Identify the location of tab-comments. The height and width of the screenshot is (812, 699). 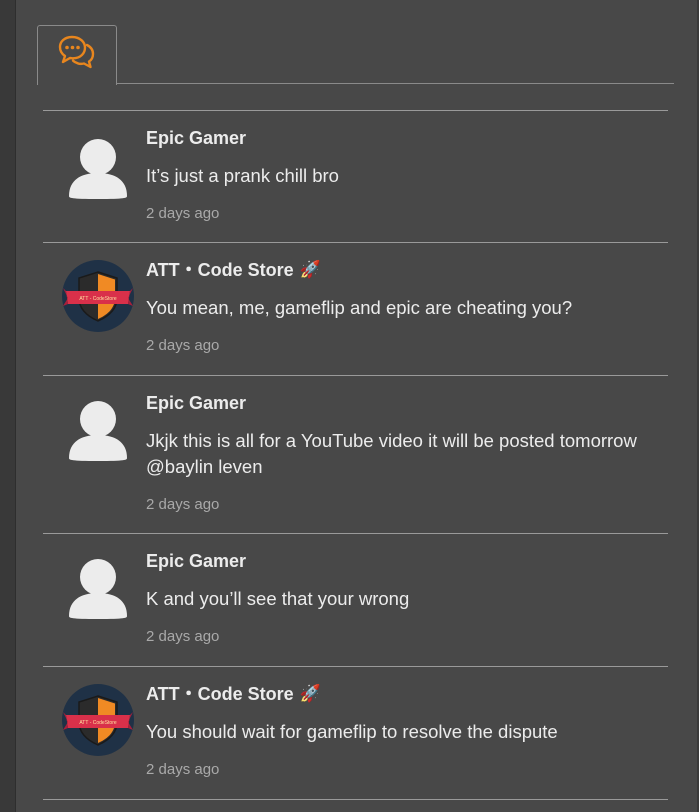
(77, 55).